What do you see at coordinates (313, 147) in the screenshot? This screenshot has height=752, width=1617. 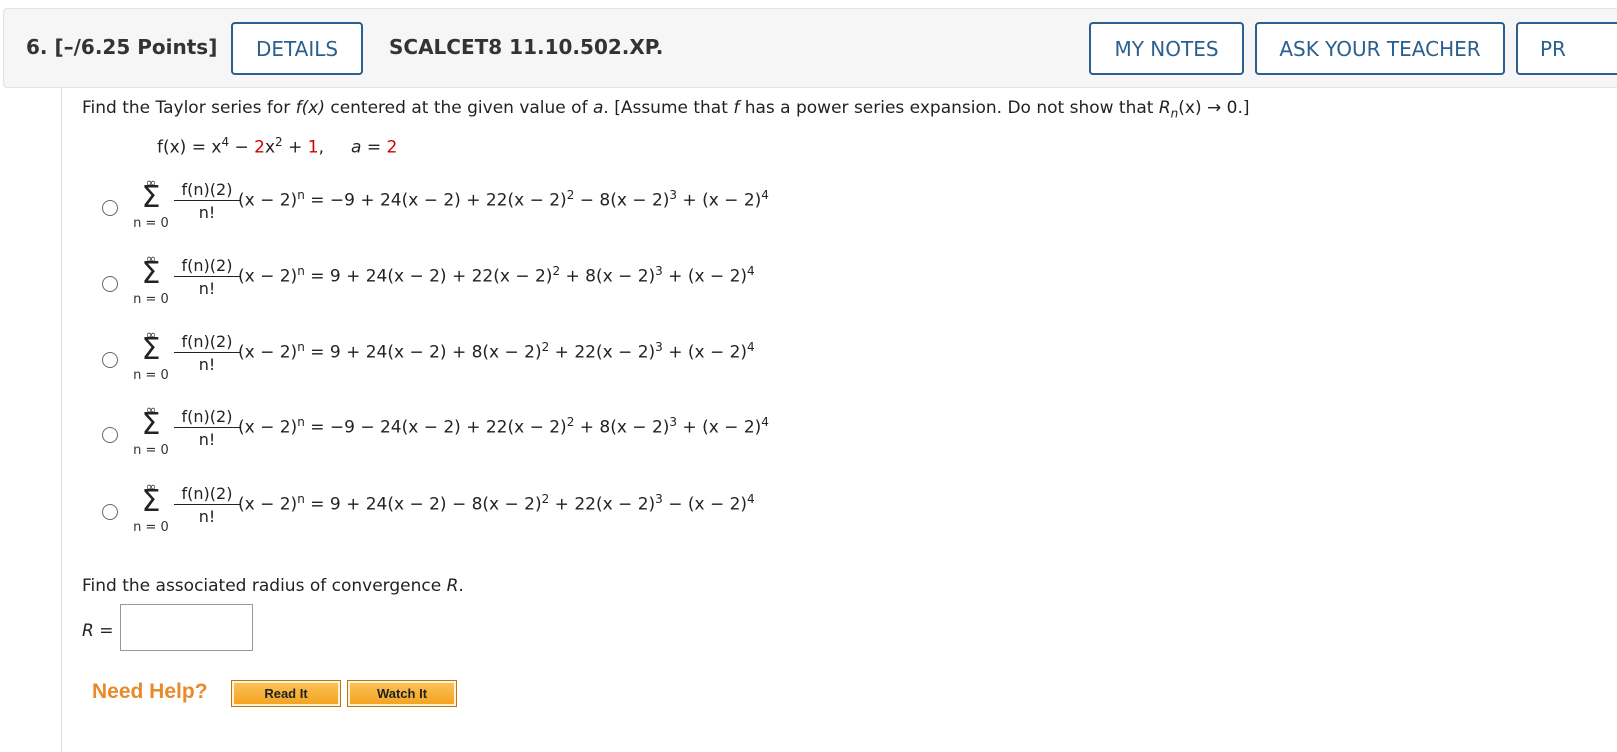 I see `function-constant: 1` at bounding box center [313, 147].